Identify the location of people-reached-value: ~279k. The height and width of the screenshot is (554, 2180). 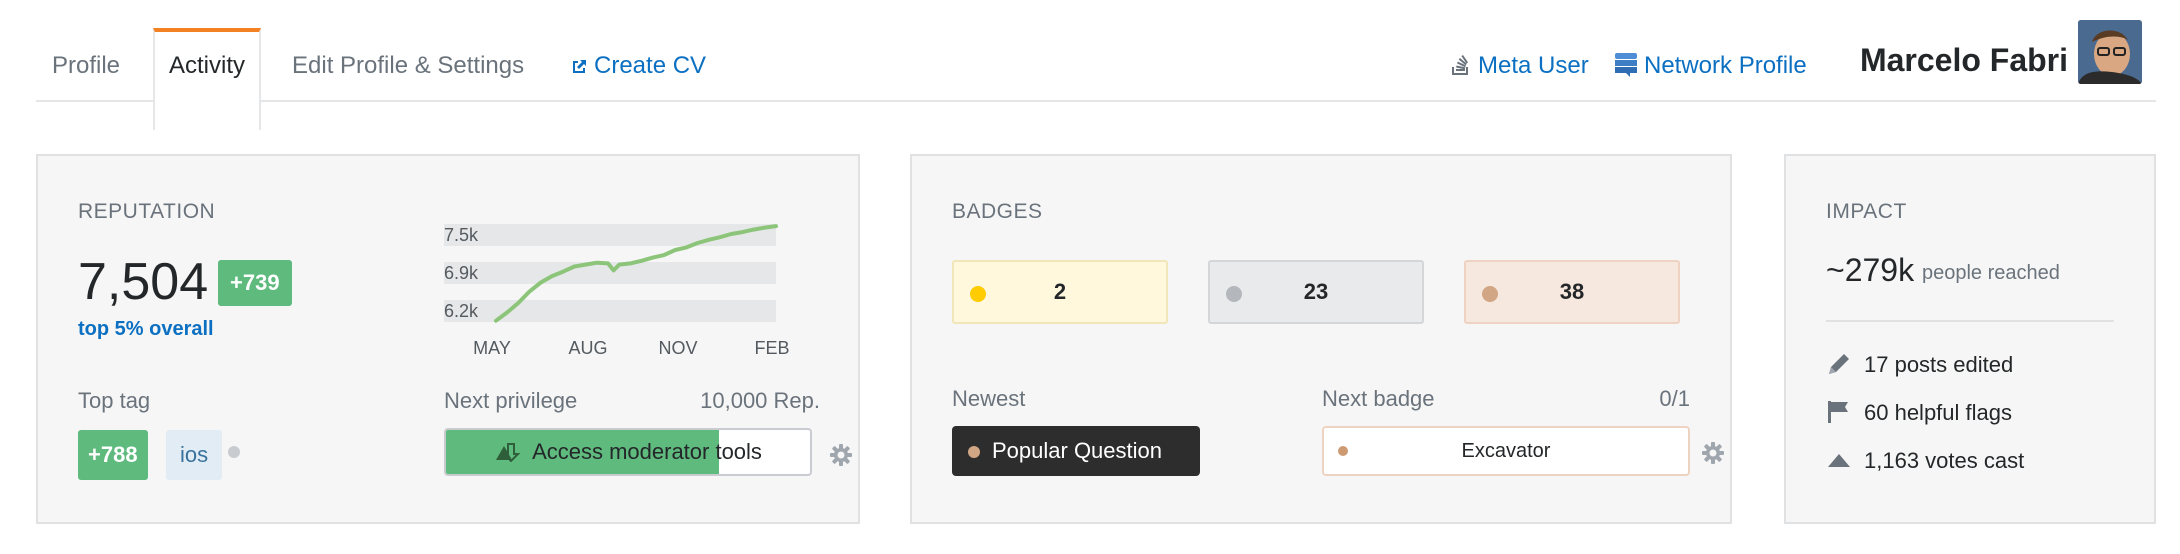
(1870, 270).